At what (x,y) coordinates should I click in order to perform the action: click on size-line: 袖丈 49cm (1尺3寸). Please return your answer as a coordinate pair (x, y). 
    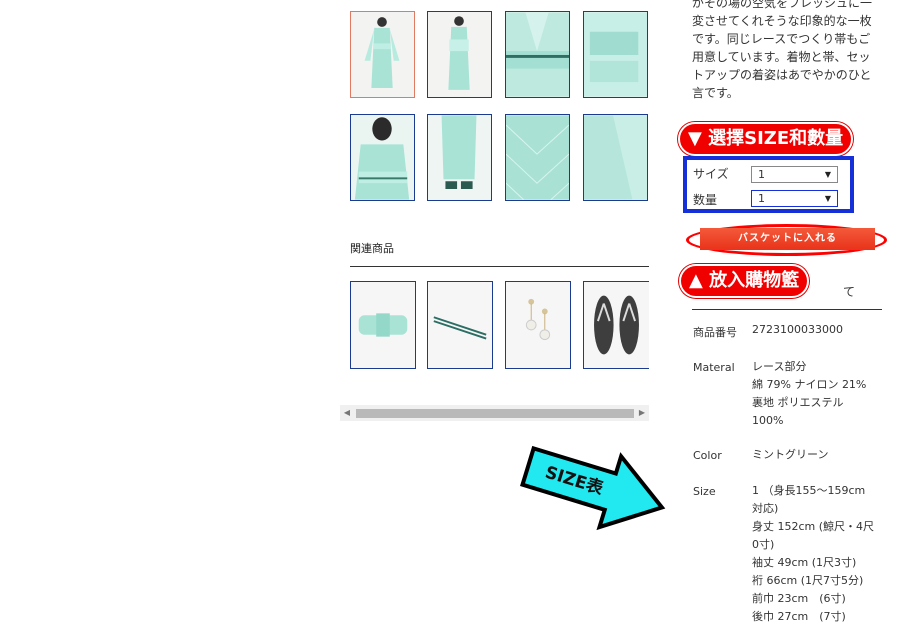
    Looking at the image, I should click on (804, 562).